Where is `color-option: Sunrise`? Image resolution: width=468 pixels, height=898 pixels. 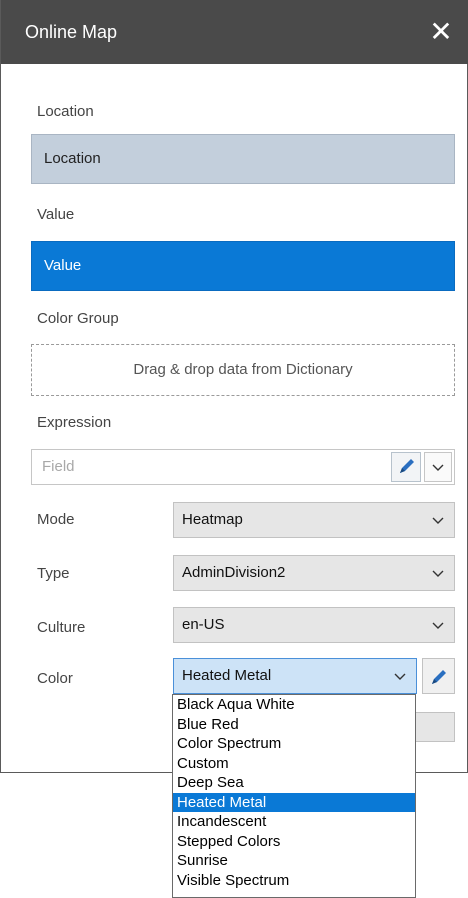
color-option: Sunrise is located at coordinates (294, 861).